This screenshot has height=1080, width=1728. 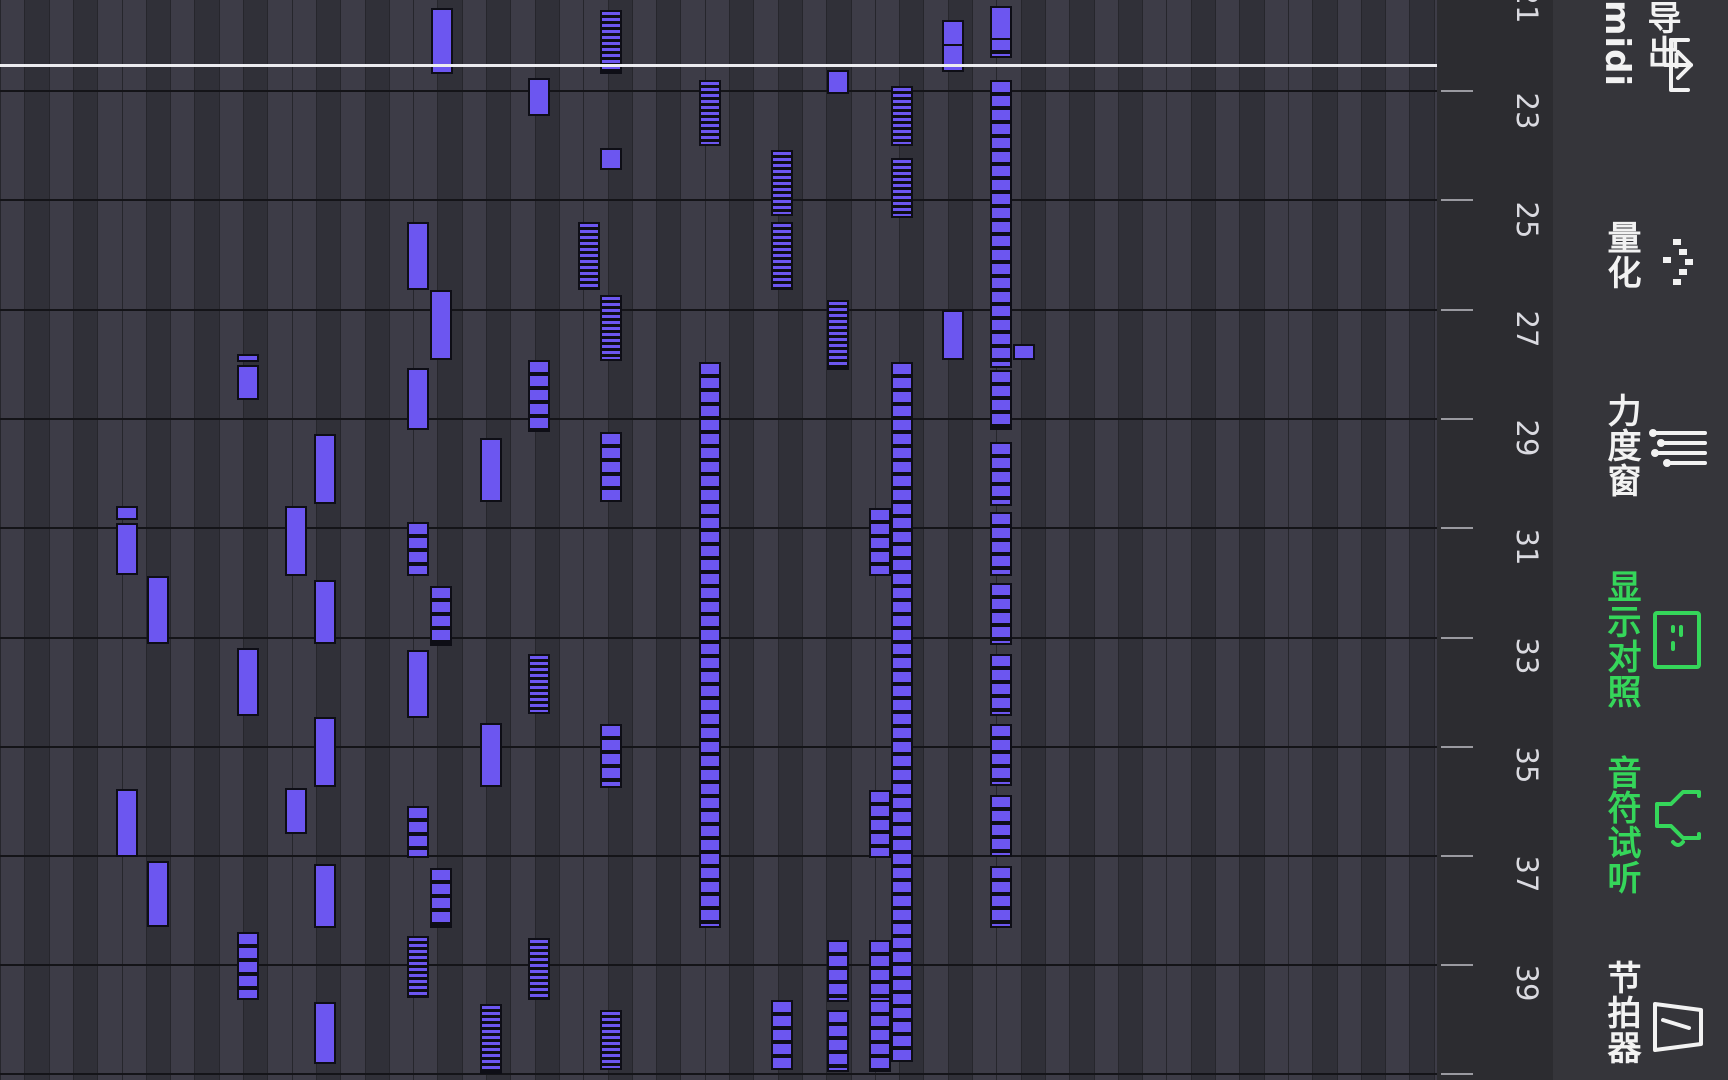 I want to click on velocity-window-button: 力度窗, so click(x=1640, y=447).